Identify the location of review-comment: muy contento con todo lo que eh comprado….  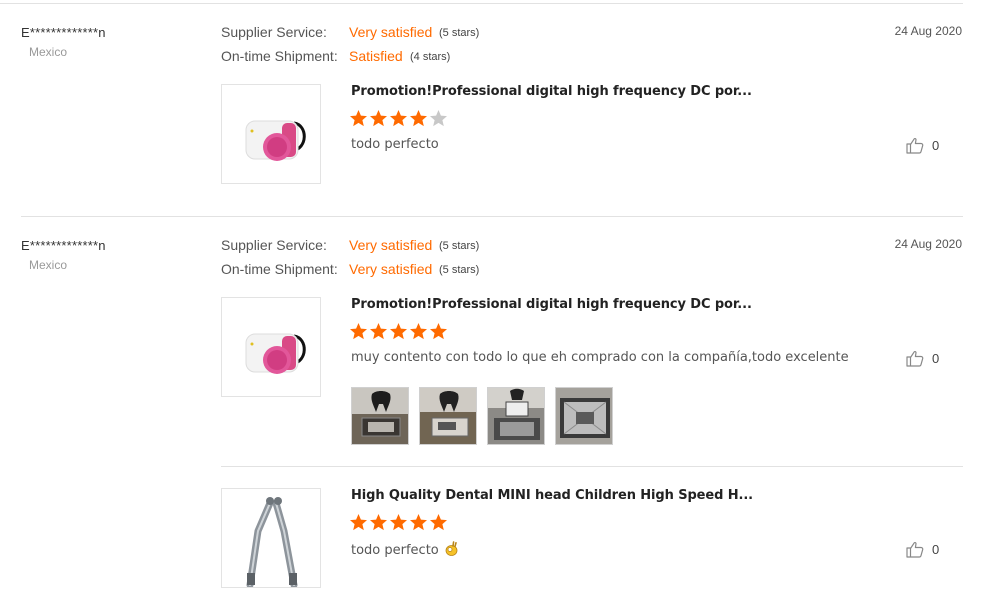
(600, 357).